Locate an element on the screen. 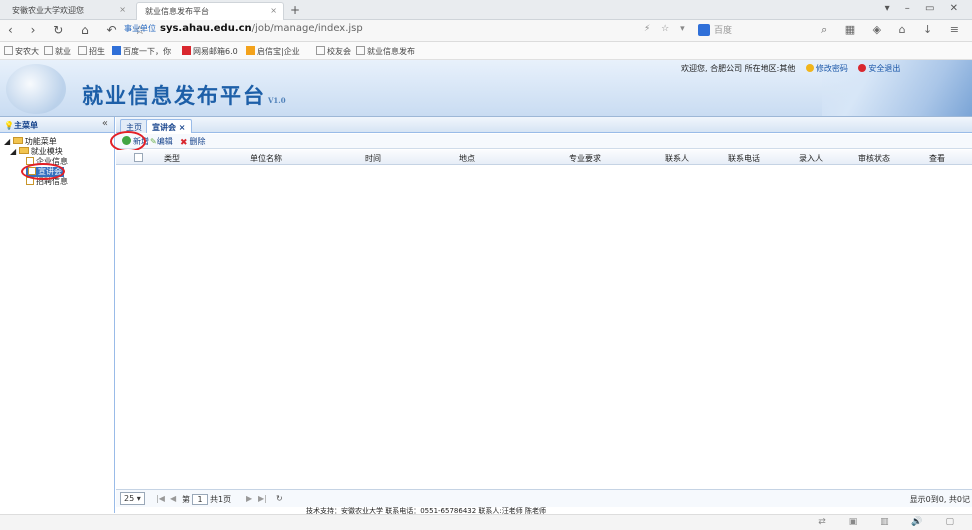  column-header: 专业要求 is located at coordinates (585, 158).